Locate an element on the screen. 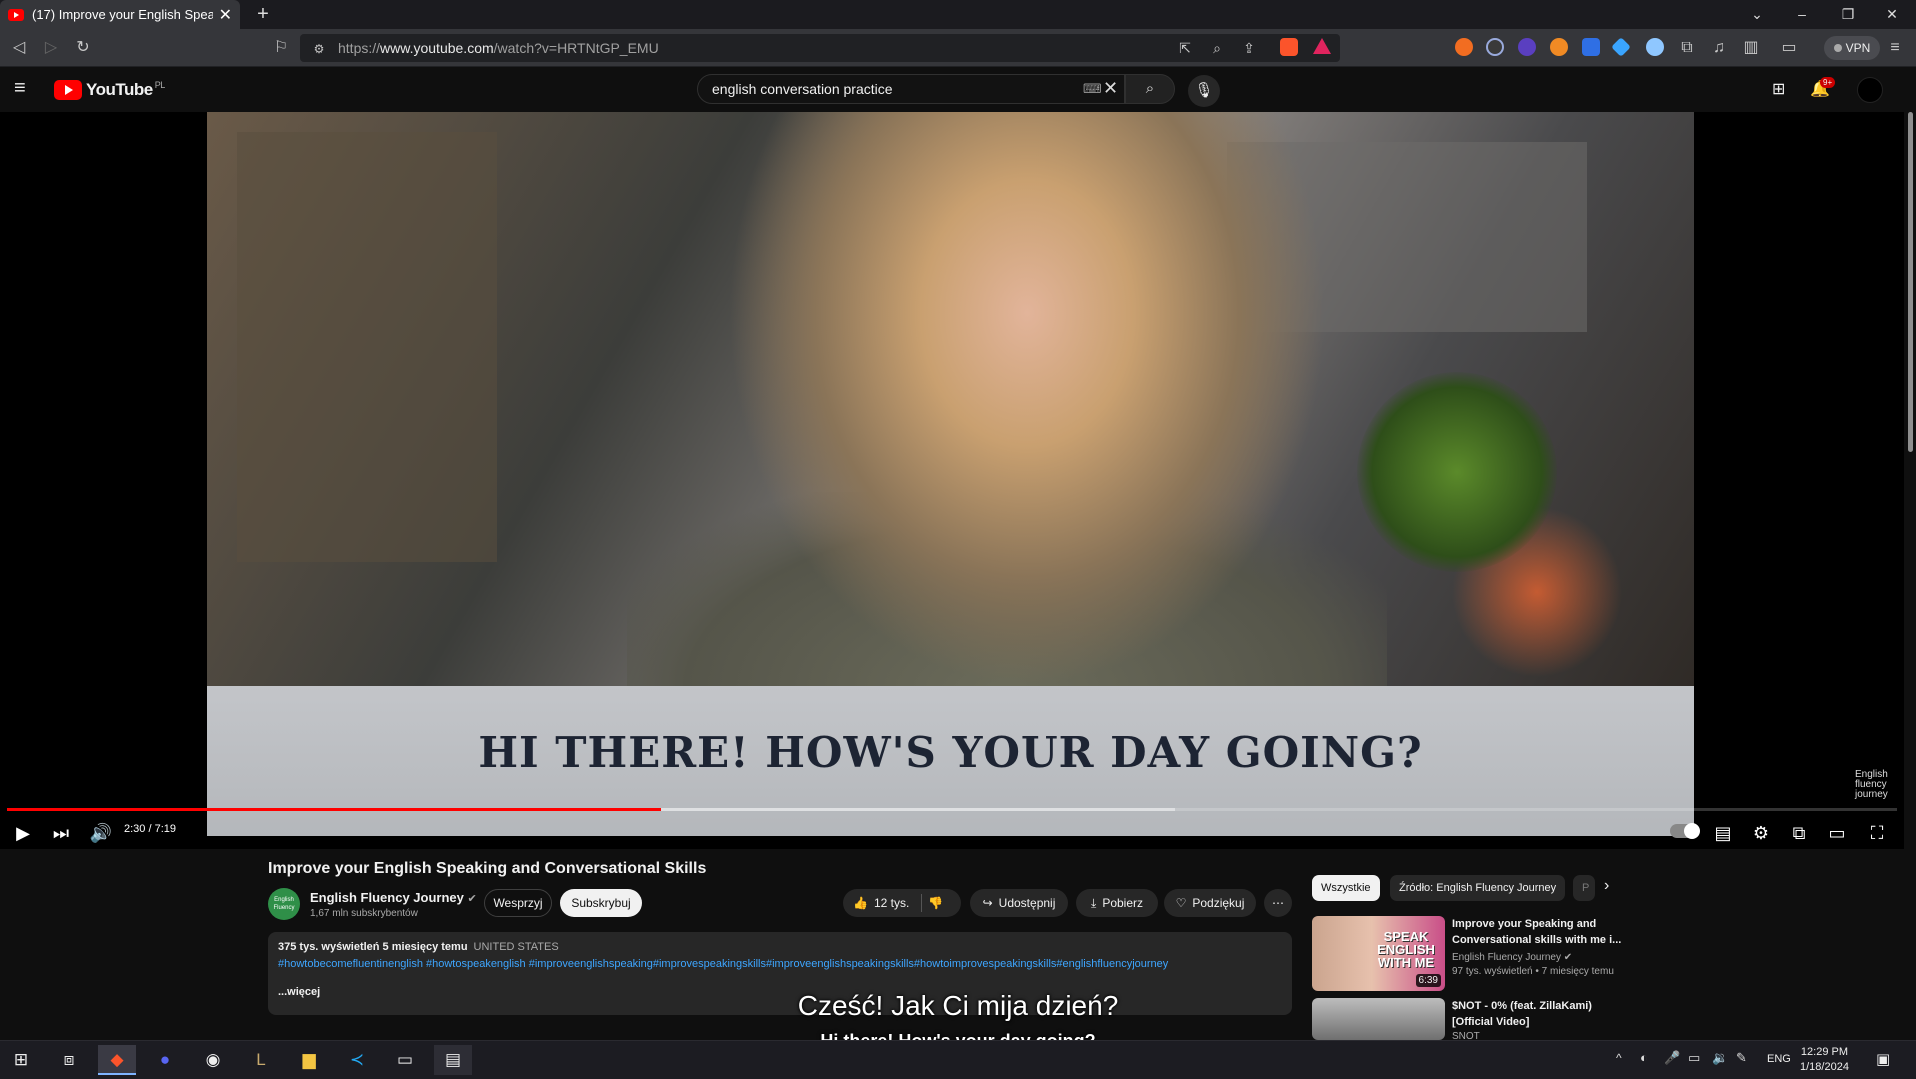  forward-icon: ▷ is located at coordinates (51, 48).